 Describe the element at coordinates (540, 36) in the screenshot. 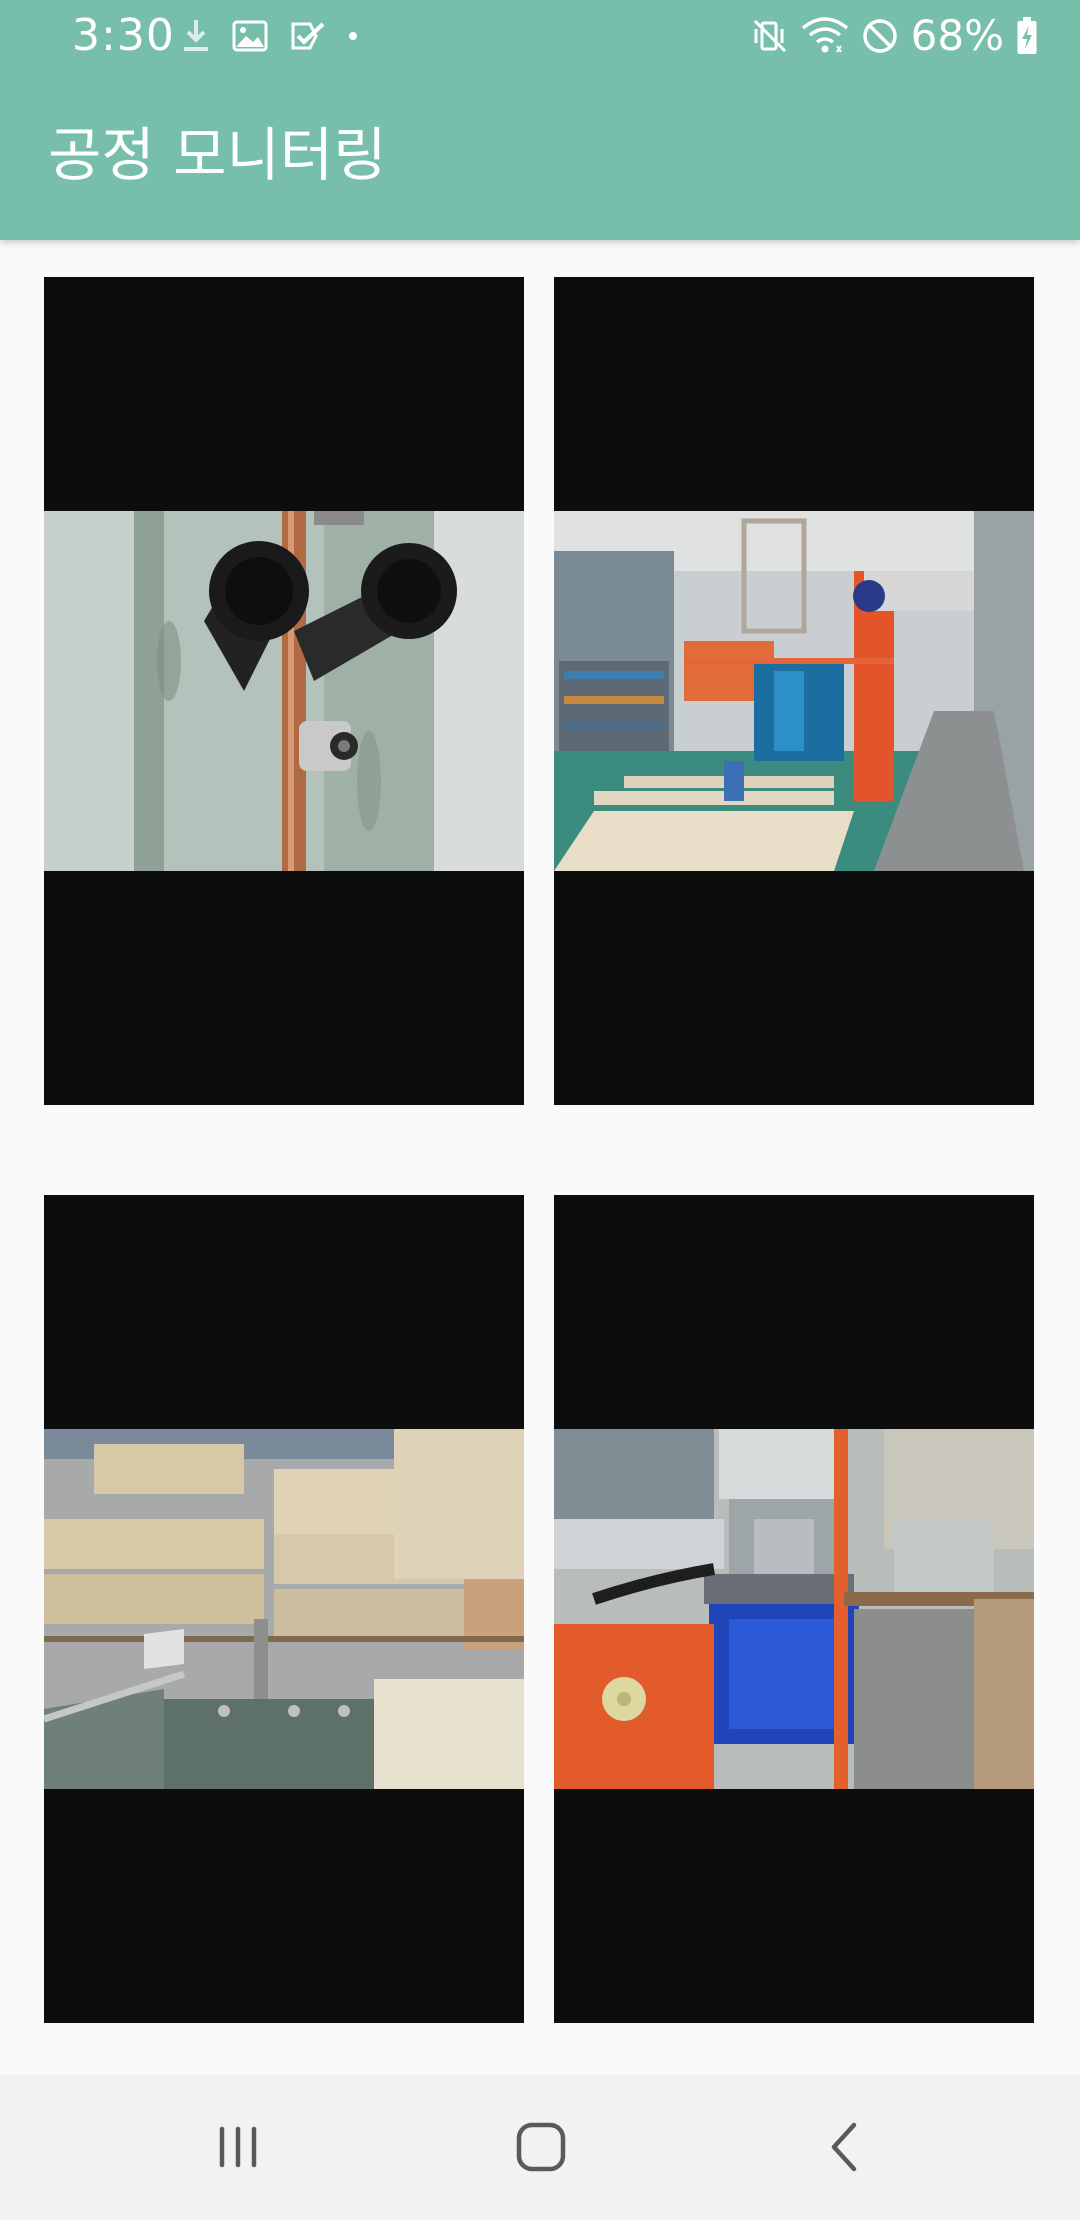

I see `status-bar: 3:30 68%` at that location.